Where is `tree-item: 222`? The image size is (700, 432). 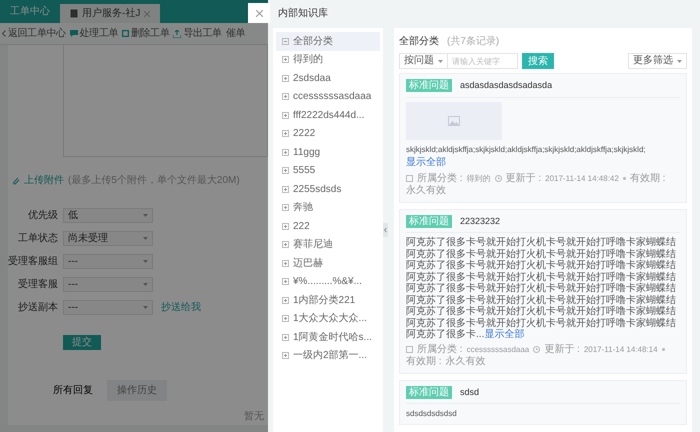
tree-item: 222 is located at coordinates (328, 226).